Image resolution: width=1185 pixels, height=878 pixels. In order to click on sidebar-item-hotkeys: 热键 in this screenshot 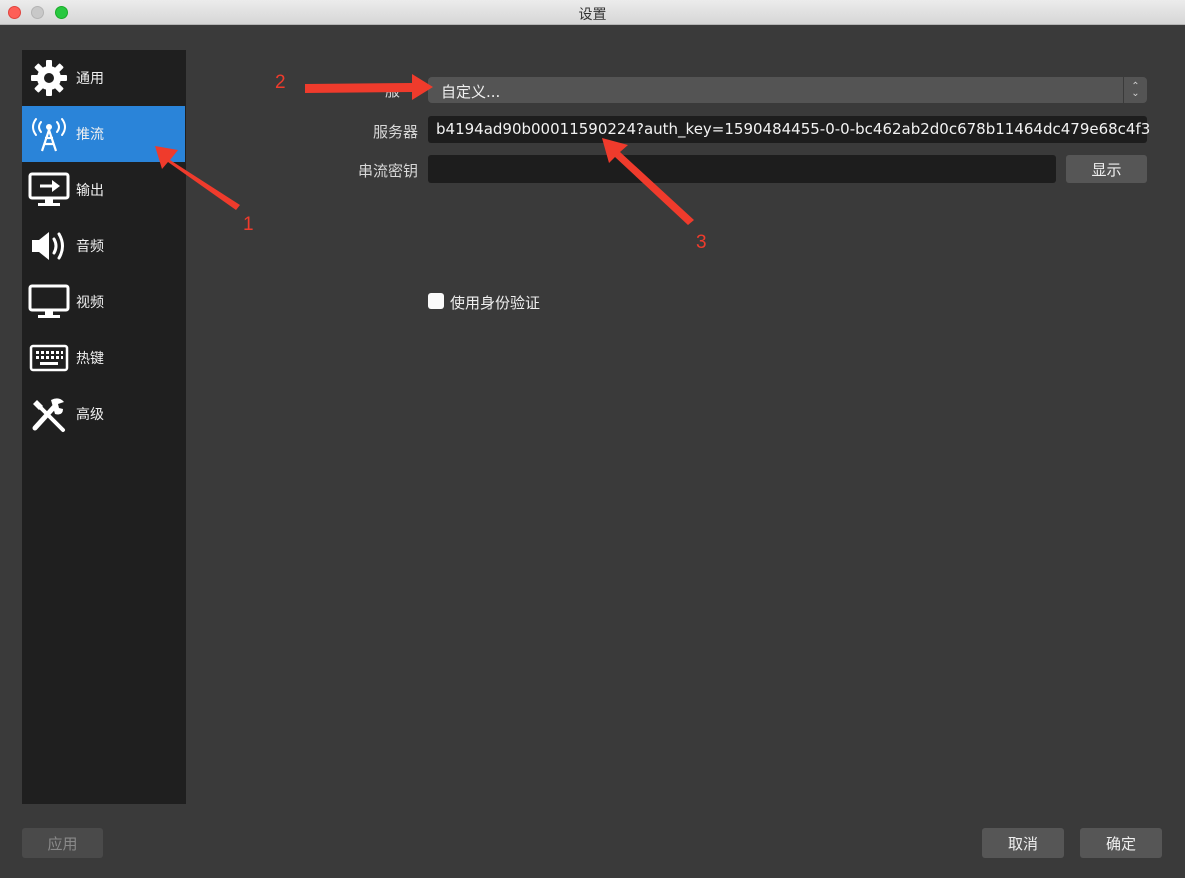, I will do `click(103, 358)`.